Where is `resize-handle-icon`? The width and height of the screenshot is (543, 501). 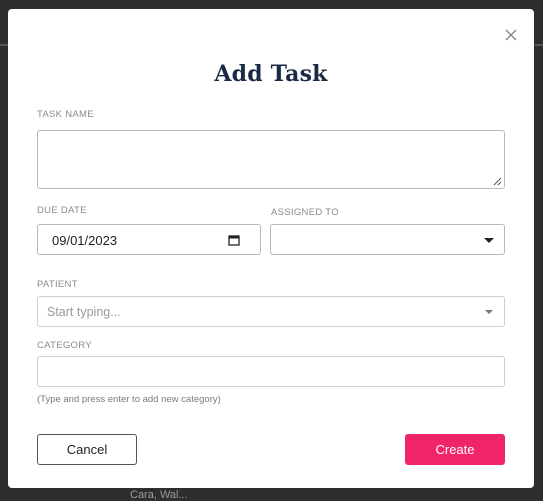
resize-handle-icon is located at coordinates (497, 181).